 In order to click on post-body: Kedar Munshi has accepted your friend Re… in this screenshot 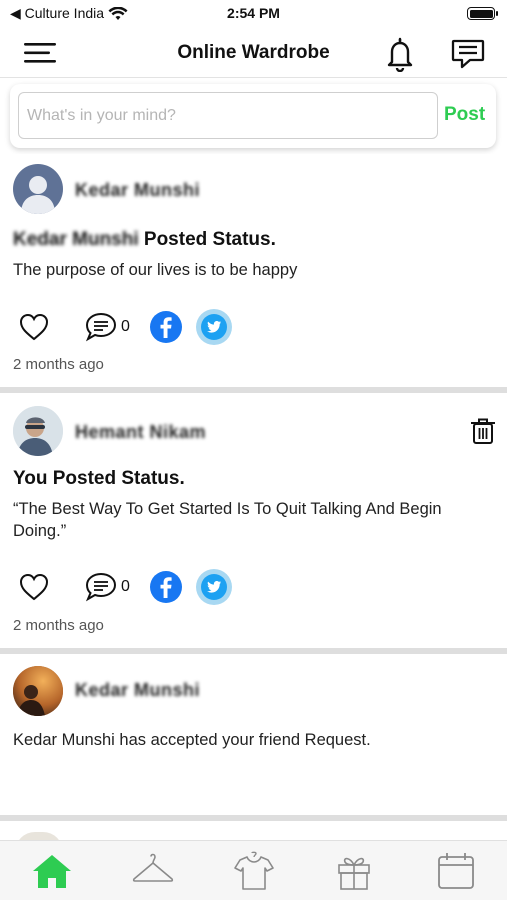, I will do `click(192, 740)`.